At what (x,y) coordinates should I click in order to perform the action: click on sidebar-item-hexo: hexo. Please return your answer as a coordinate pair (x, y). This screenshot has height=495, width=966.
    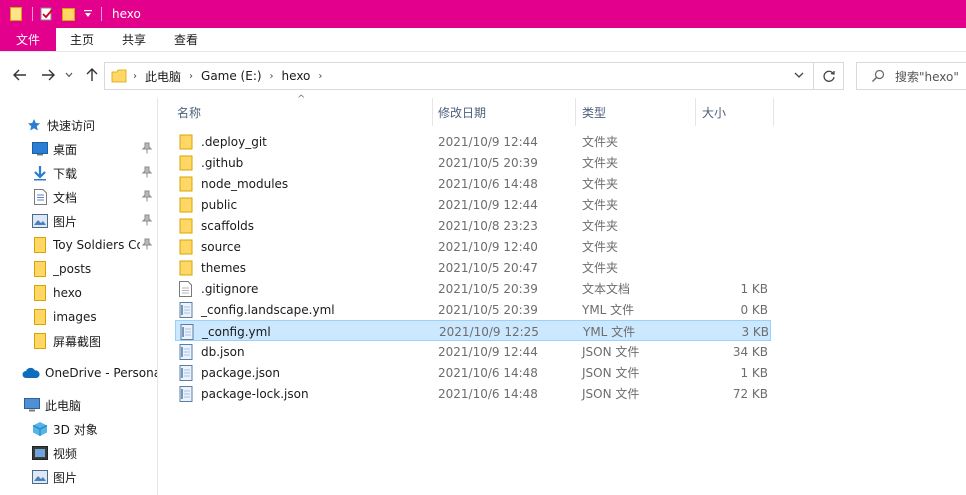
    Looking at the image, I should click on (94, 293).